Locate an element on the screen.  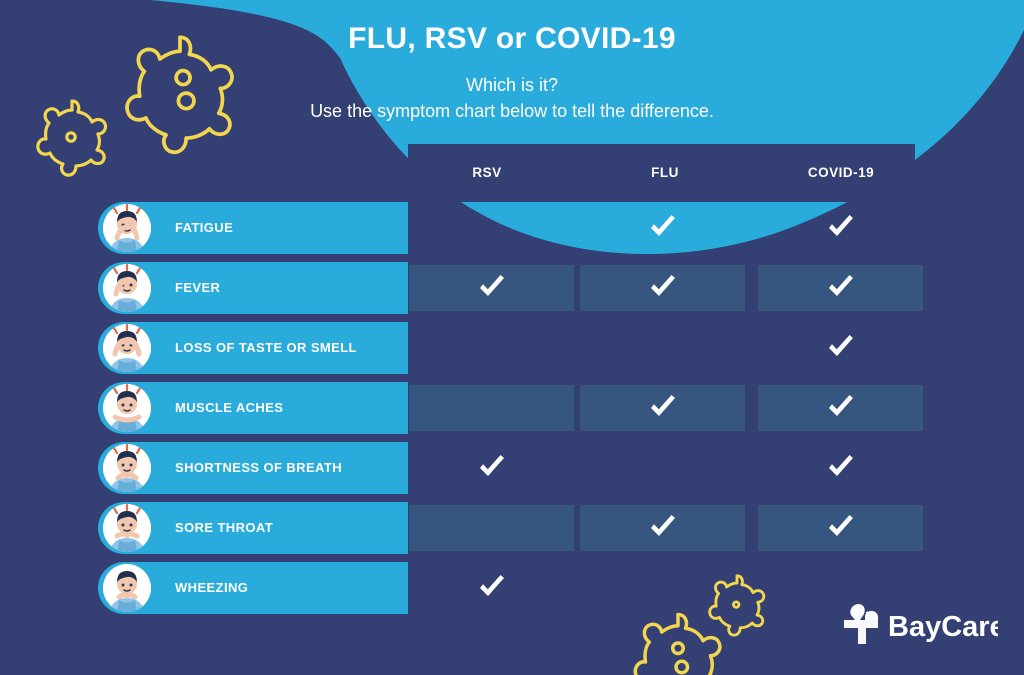
symptom-label: FATIGUE is located at coordinates (204, 227).